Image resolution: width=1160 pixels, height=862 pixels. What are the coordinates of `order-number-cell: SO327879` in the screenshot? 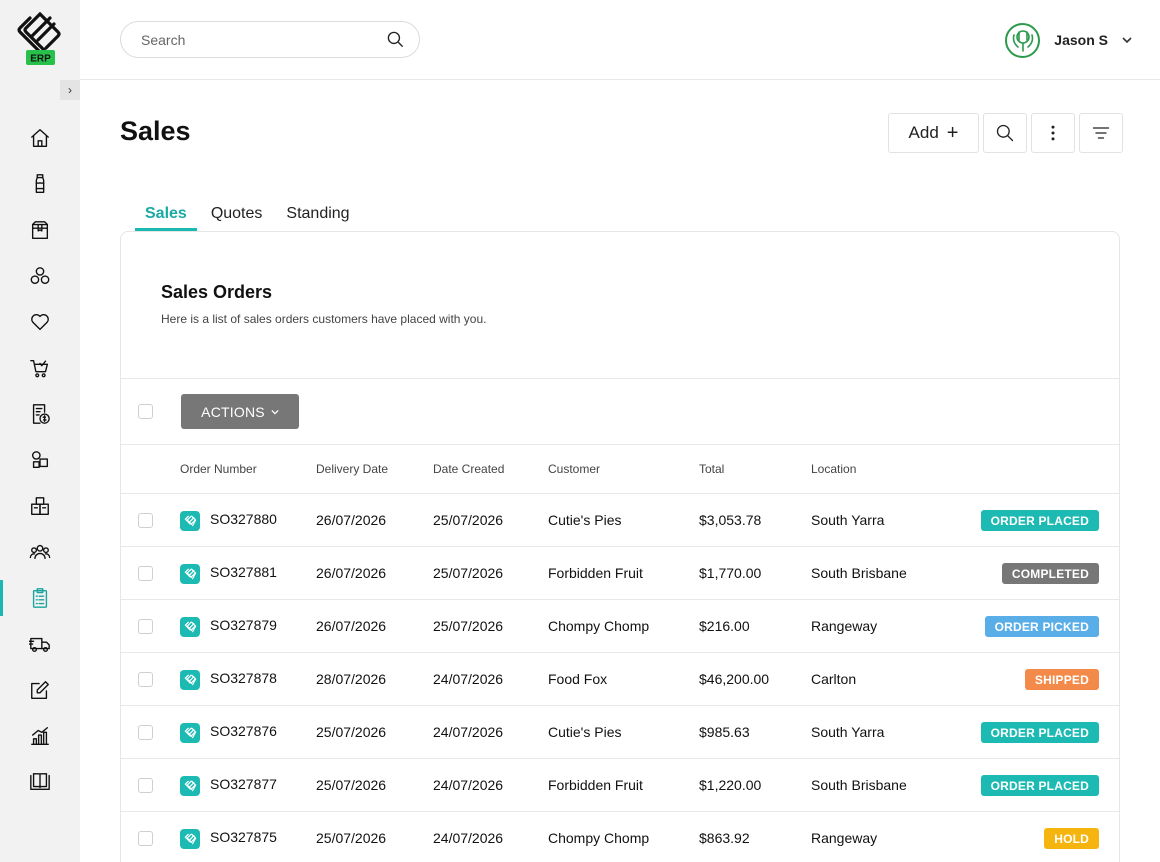 It's located at (243, 625).